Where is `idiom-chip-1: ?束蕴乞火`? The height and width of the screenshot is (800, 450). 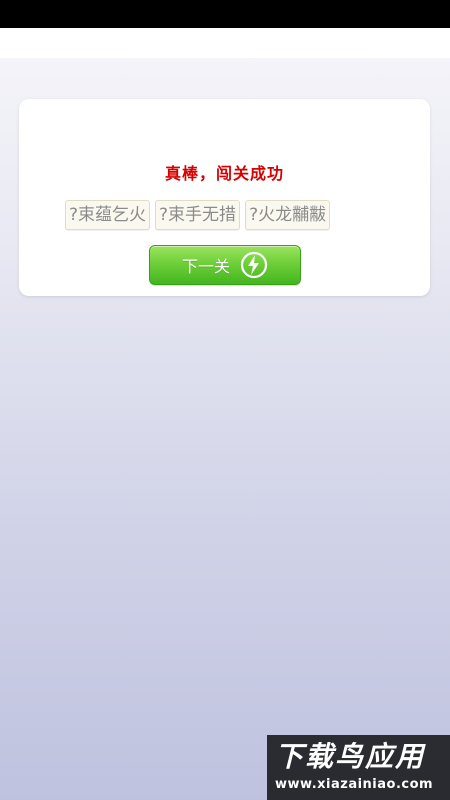 idiom-chip-1: ?束蕴乞火 is located at coordinates (108, 215).